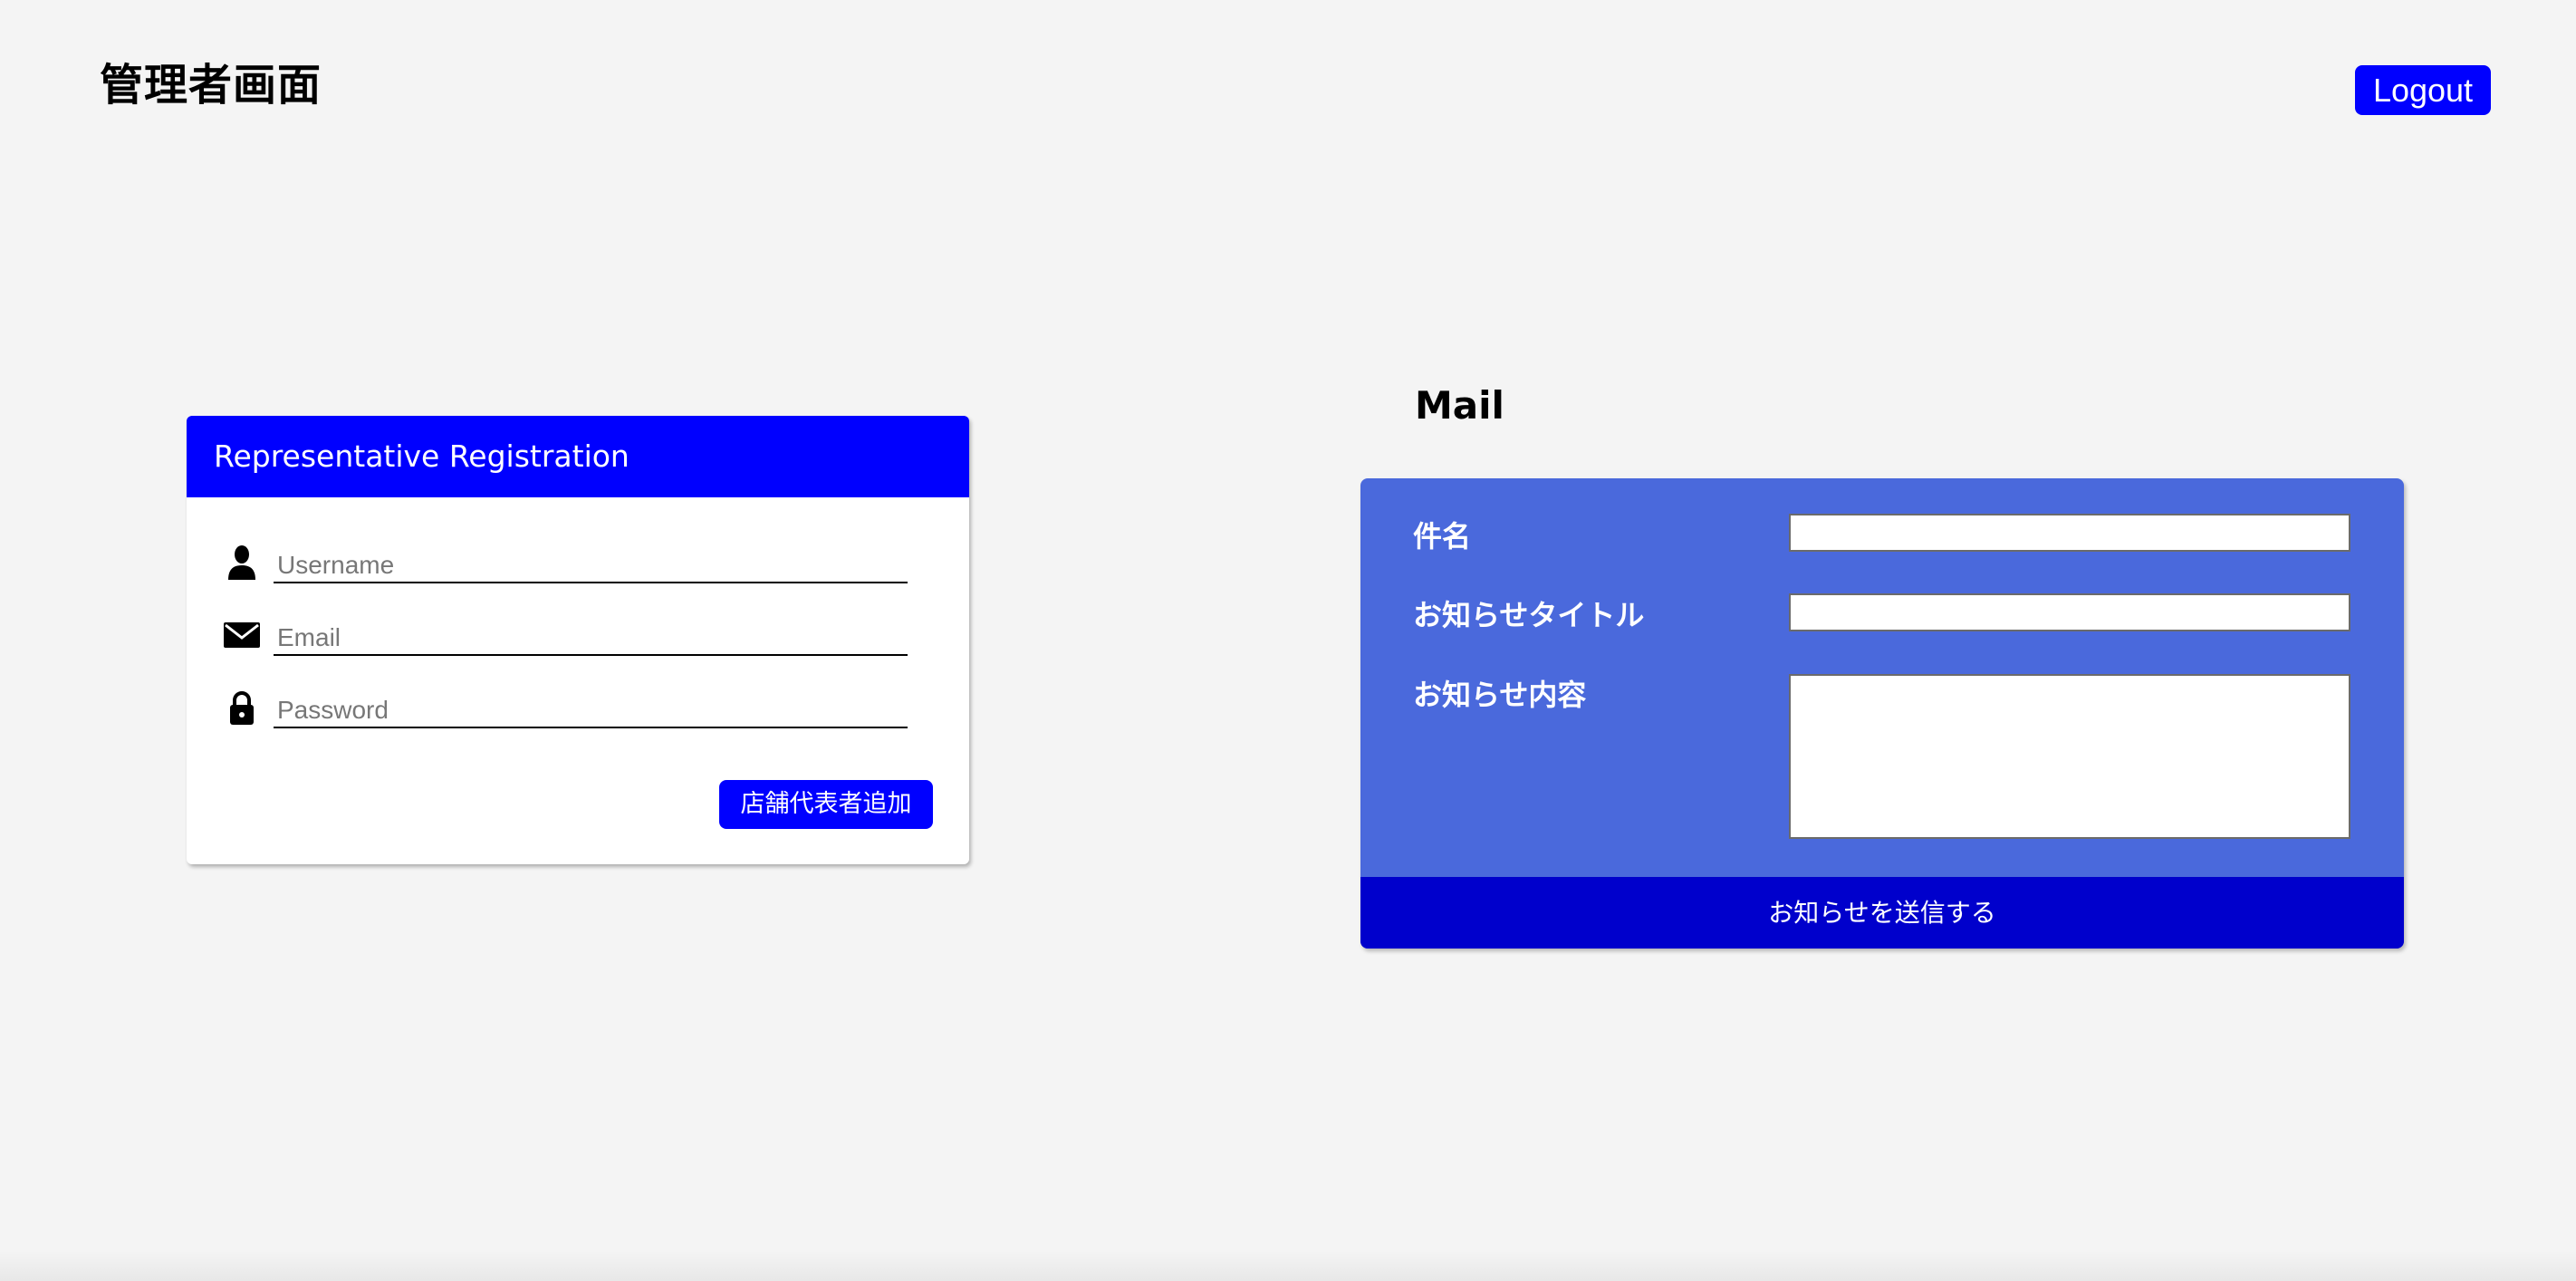 Image resolution: width=2576 pixels, height=1281 pixels. I want to click on password-row, so click(566, 707).